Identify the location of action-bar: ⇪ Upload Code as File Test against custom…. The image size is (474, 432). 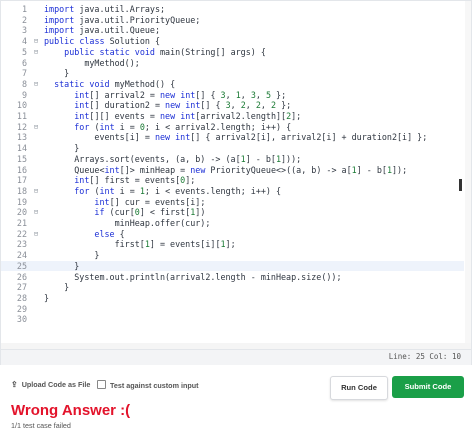
(237, 386).